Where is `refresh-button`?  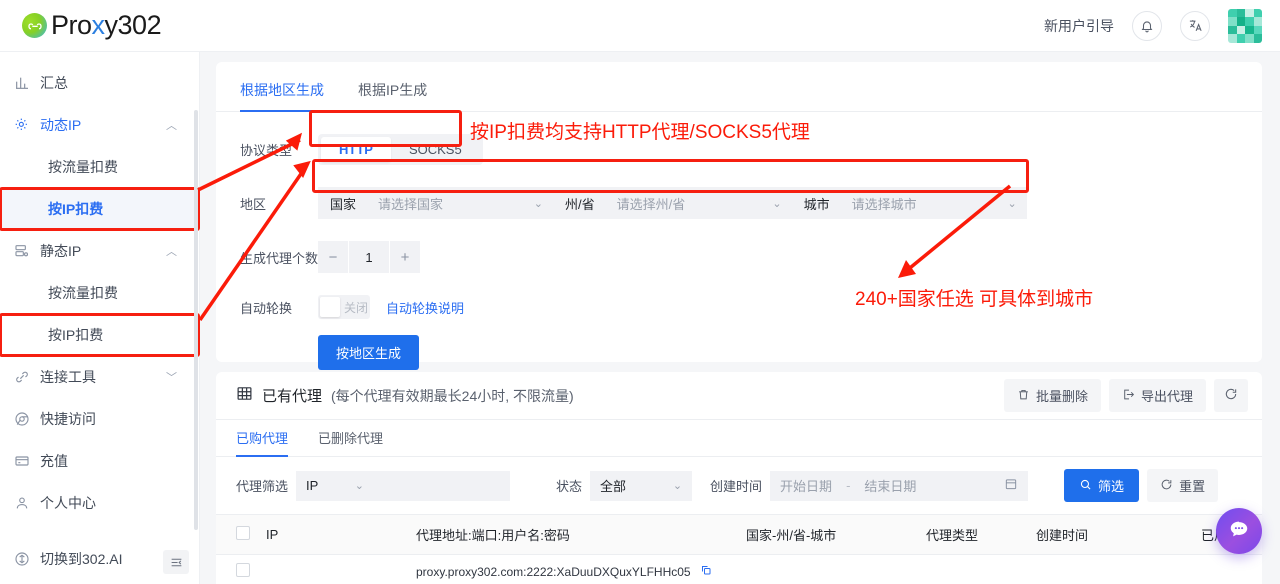
refresh-button is located at coordinates (1231, 395).